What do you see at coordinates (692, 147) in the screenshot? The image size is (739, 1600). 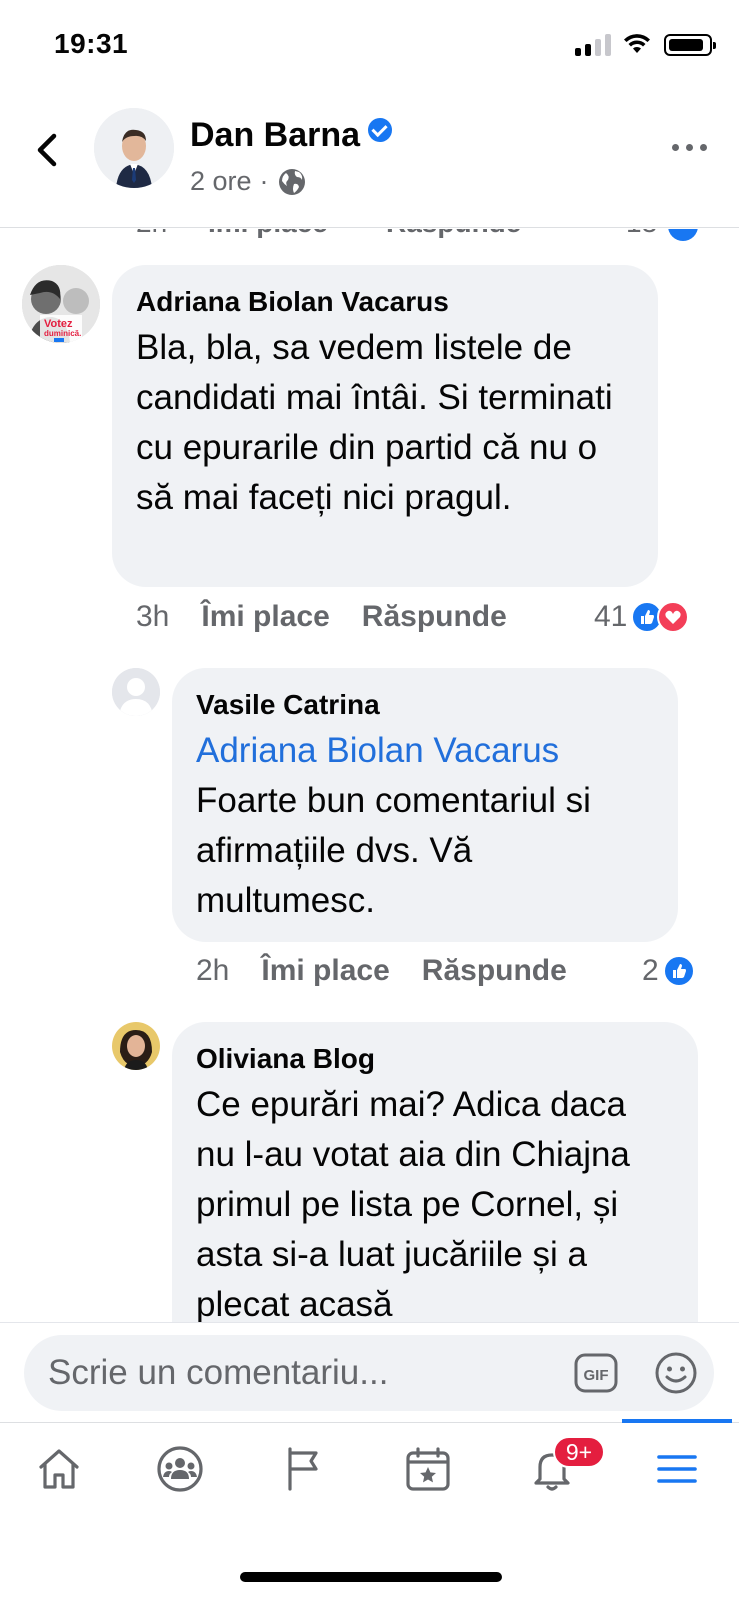 I see `more-options-button` at bounding box center [692, 147].